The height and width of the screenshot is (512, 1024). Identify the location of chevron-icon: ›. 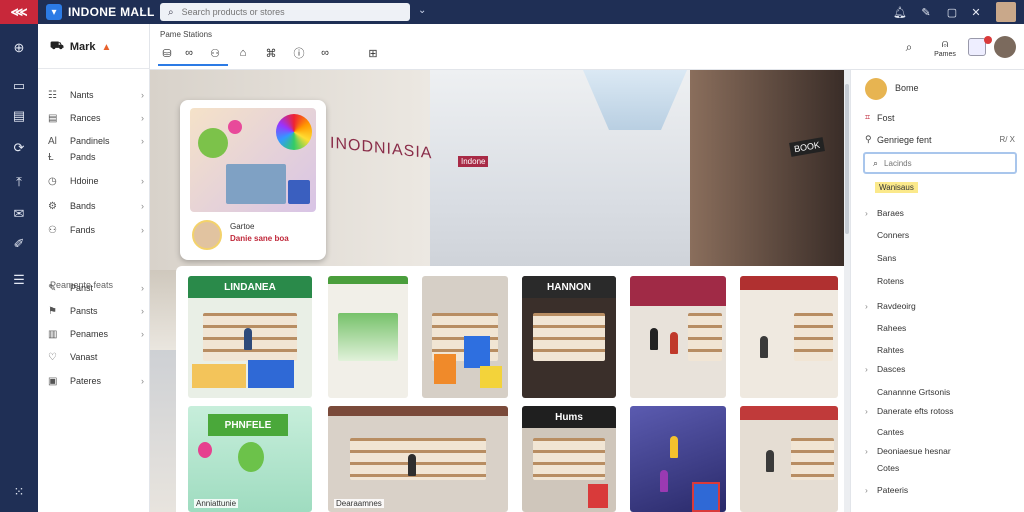
(866, 490).